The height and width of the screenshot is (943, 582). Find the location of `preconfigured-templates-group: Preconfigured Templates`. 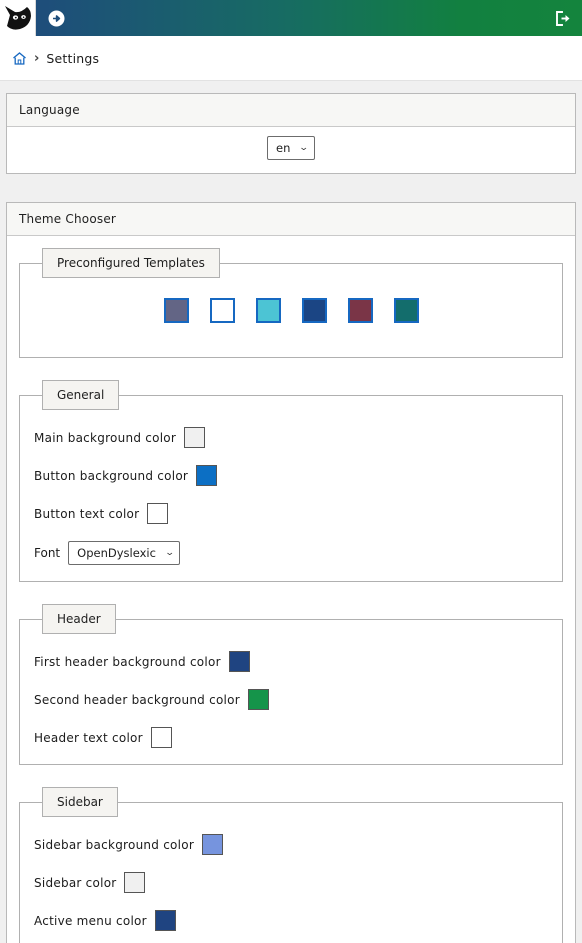

preconfigured-templates-group: Preconfigured Templates is located at coordinates (291, 303).